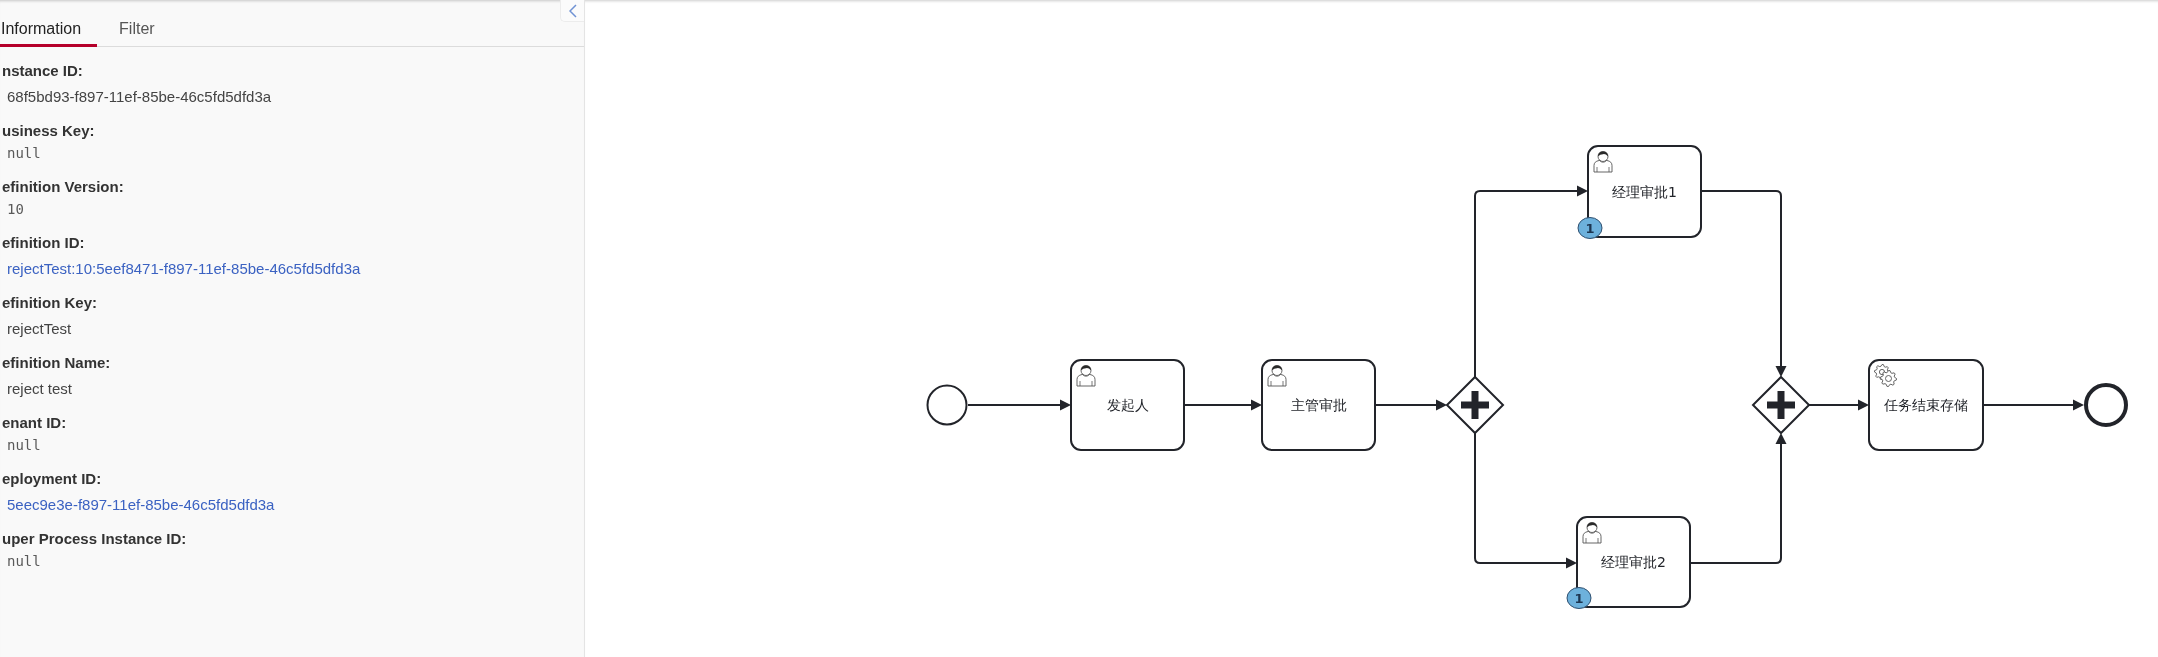 Image resolution: width=2158 pixels, height=657 pixels. Describe the element at coordinates (42, 71) in the screenshot. I see `field-label: nstance ID:` at that location.